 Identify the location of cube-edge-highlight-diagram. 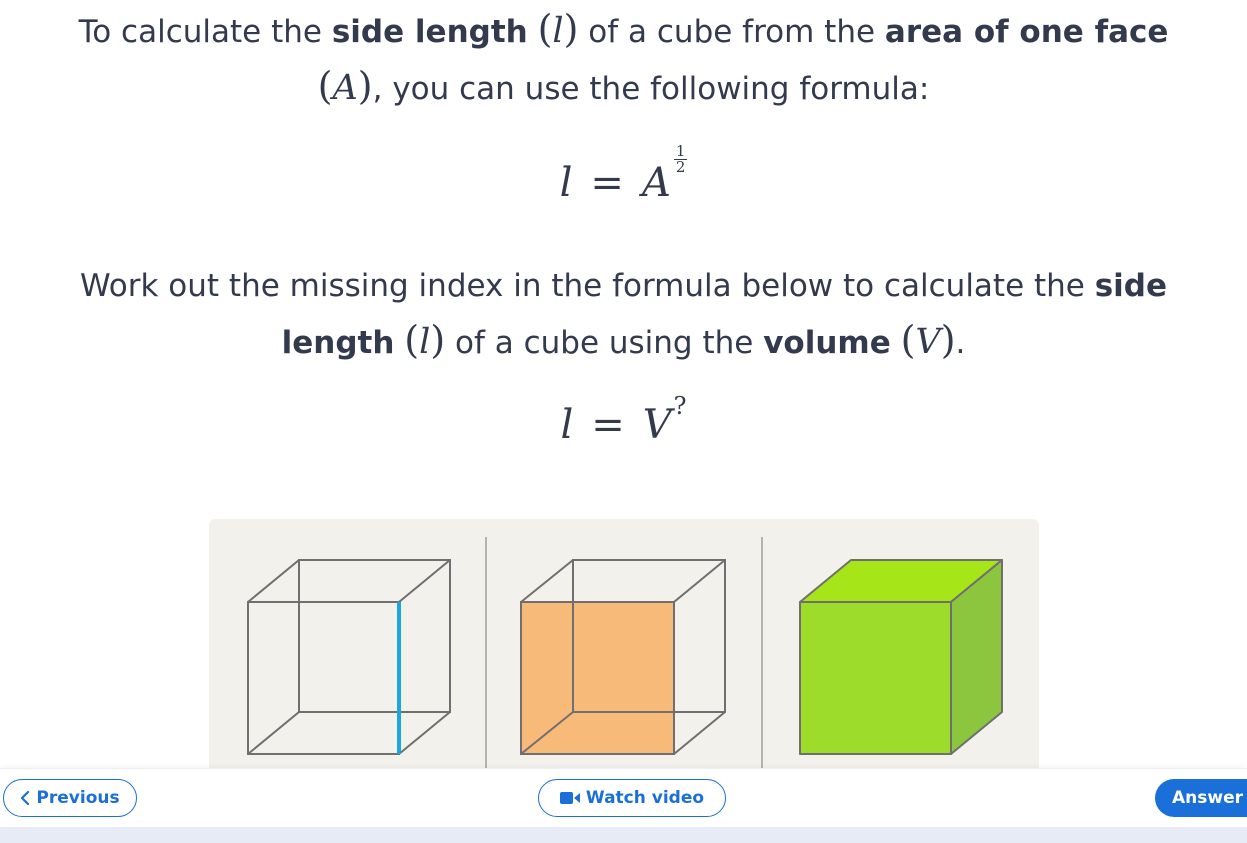
(349, 657).